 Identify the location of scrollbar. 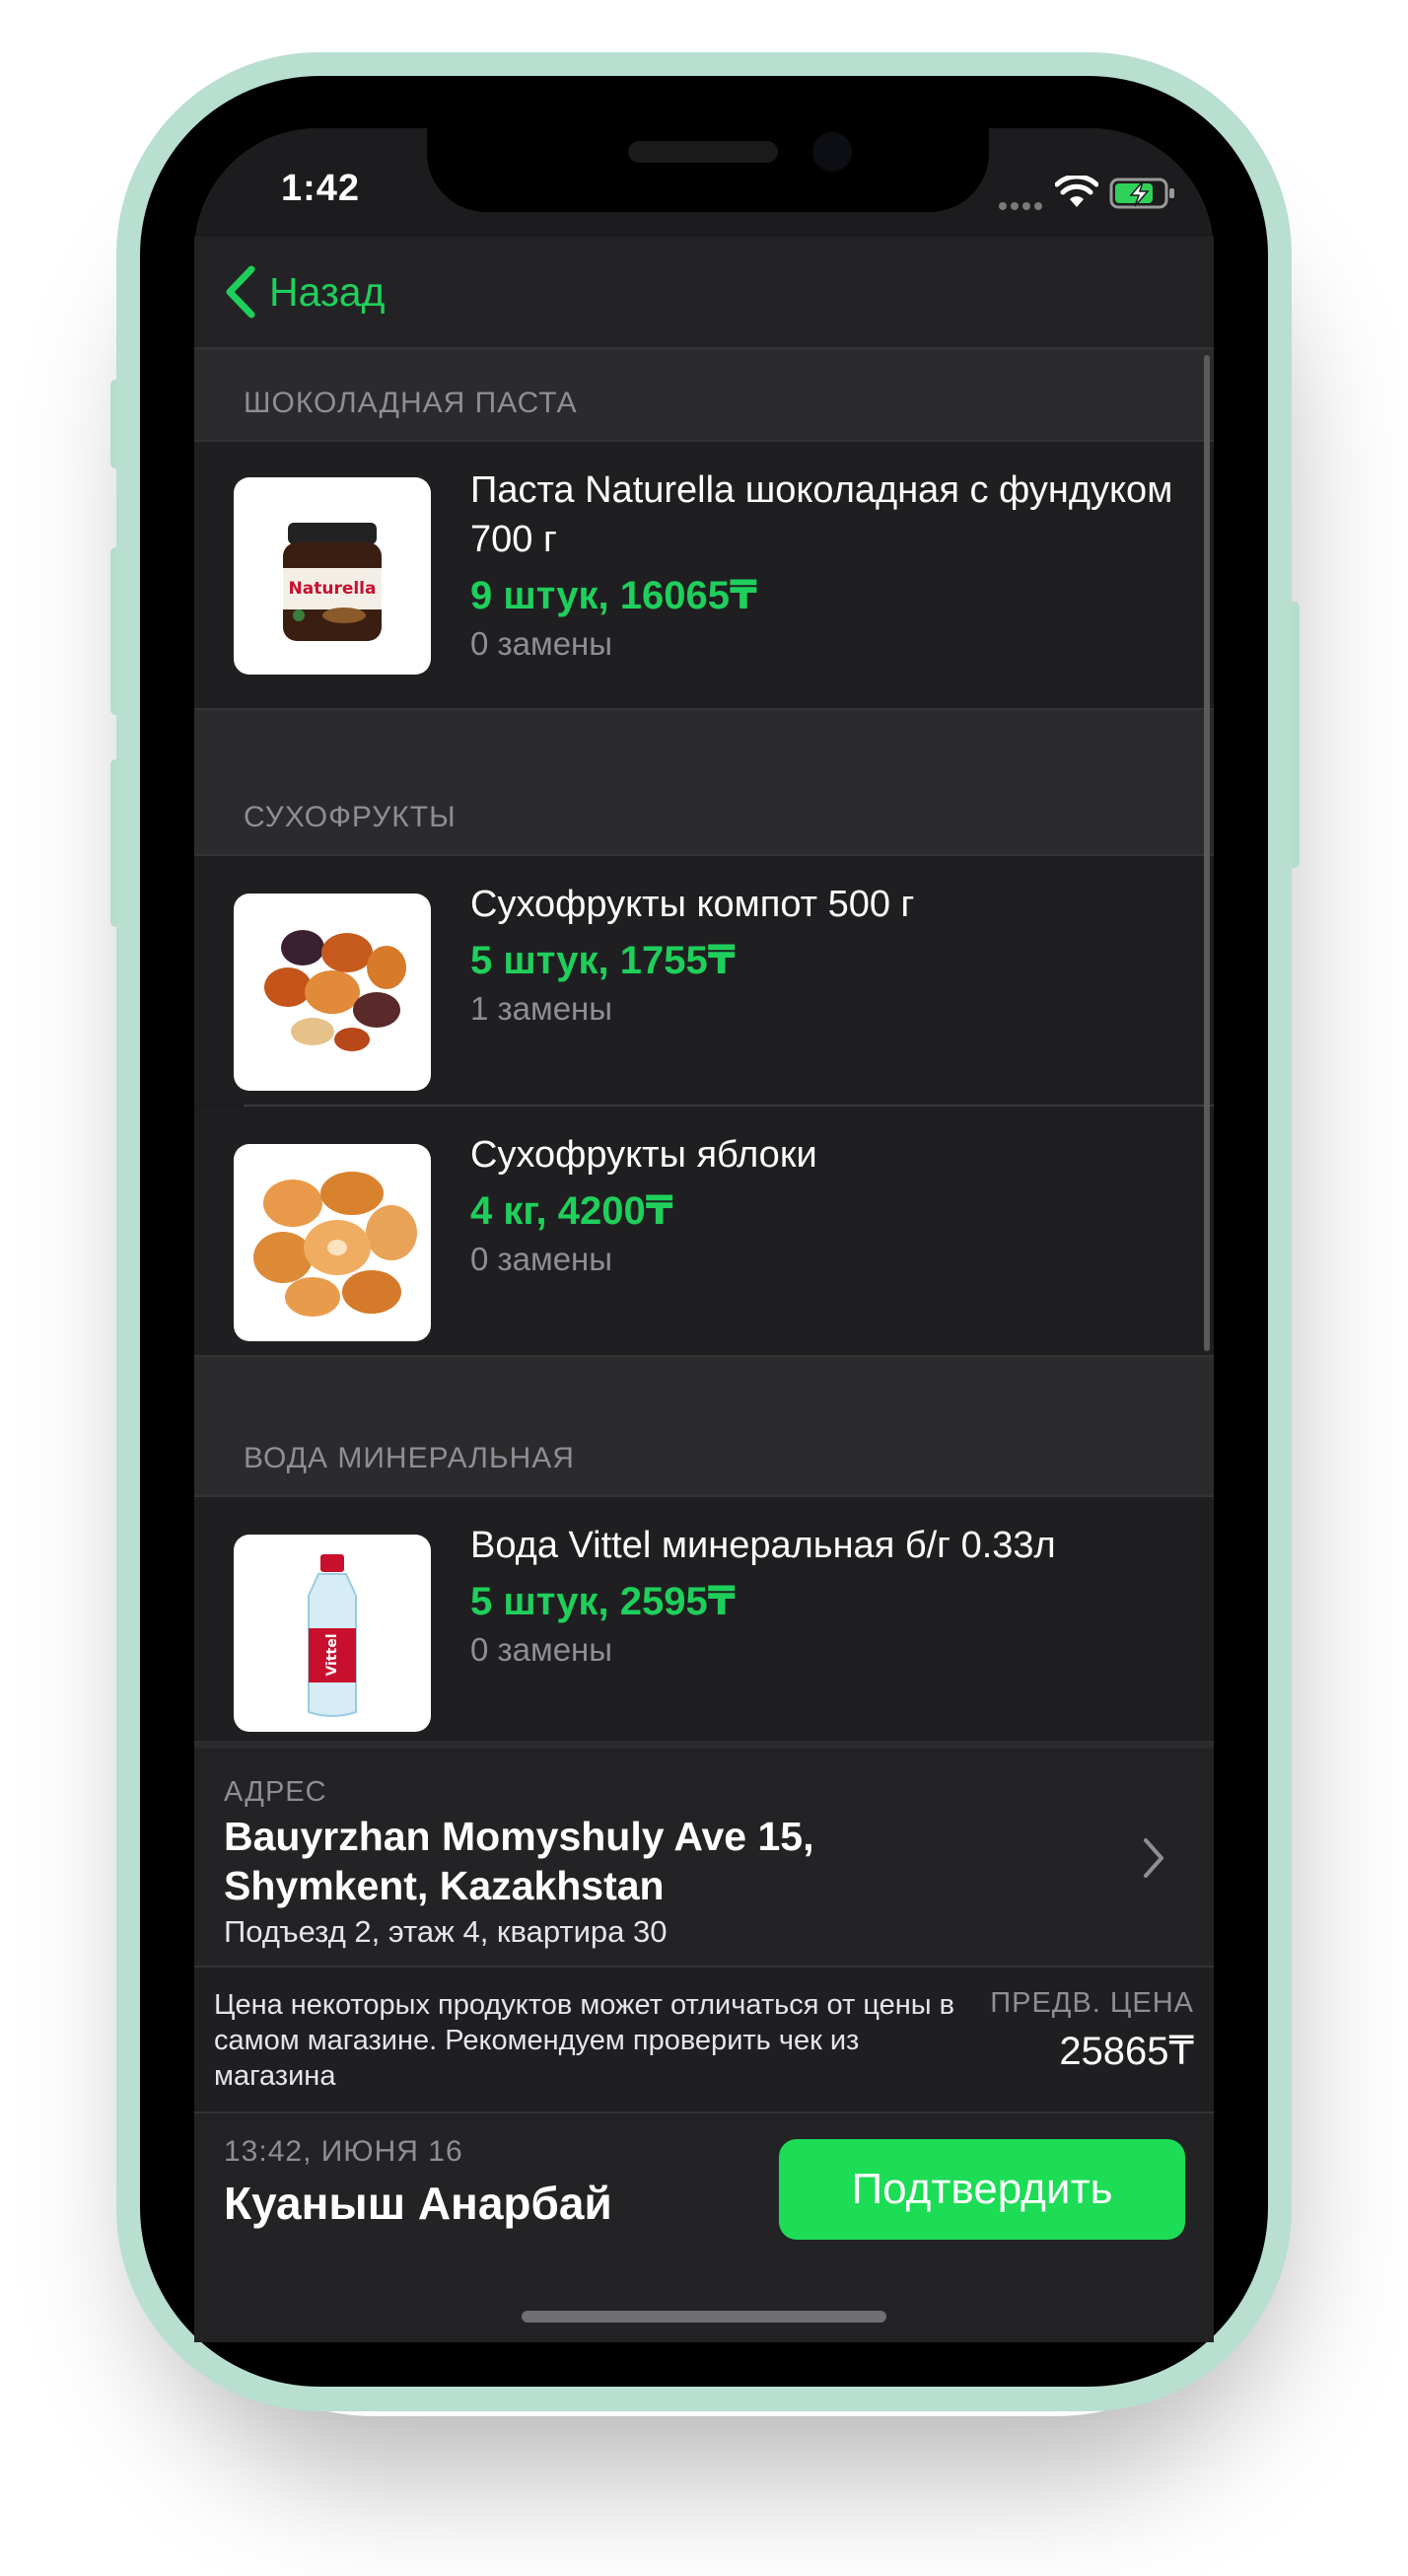
(1207, 853).